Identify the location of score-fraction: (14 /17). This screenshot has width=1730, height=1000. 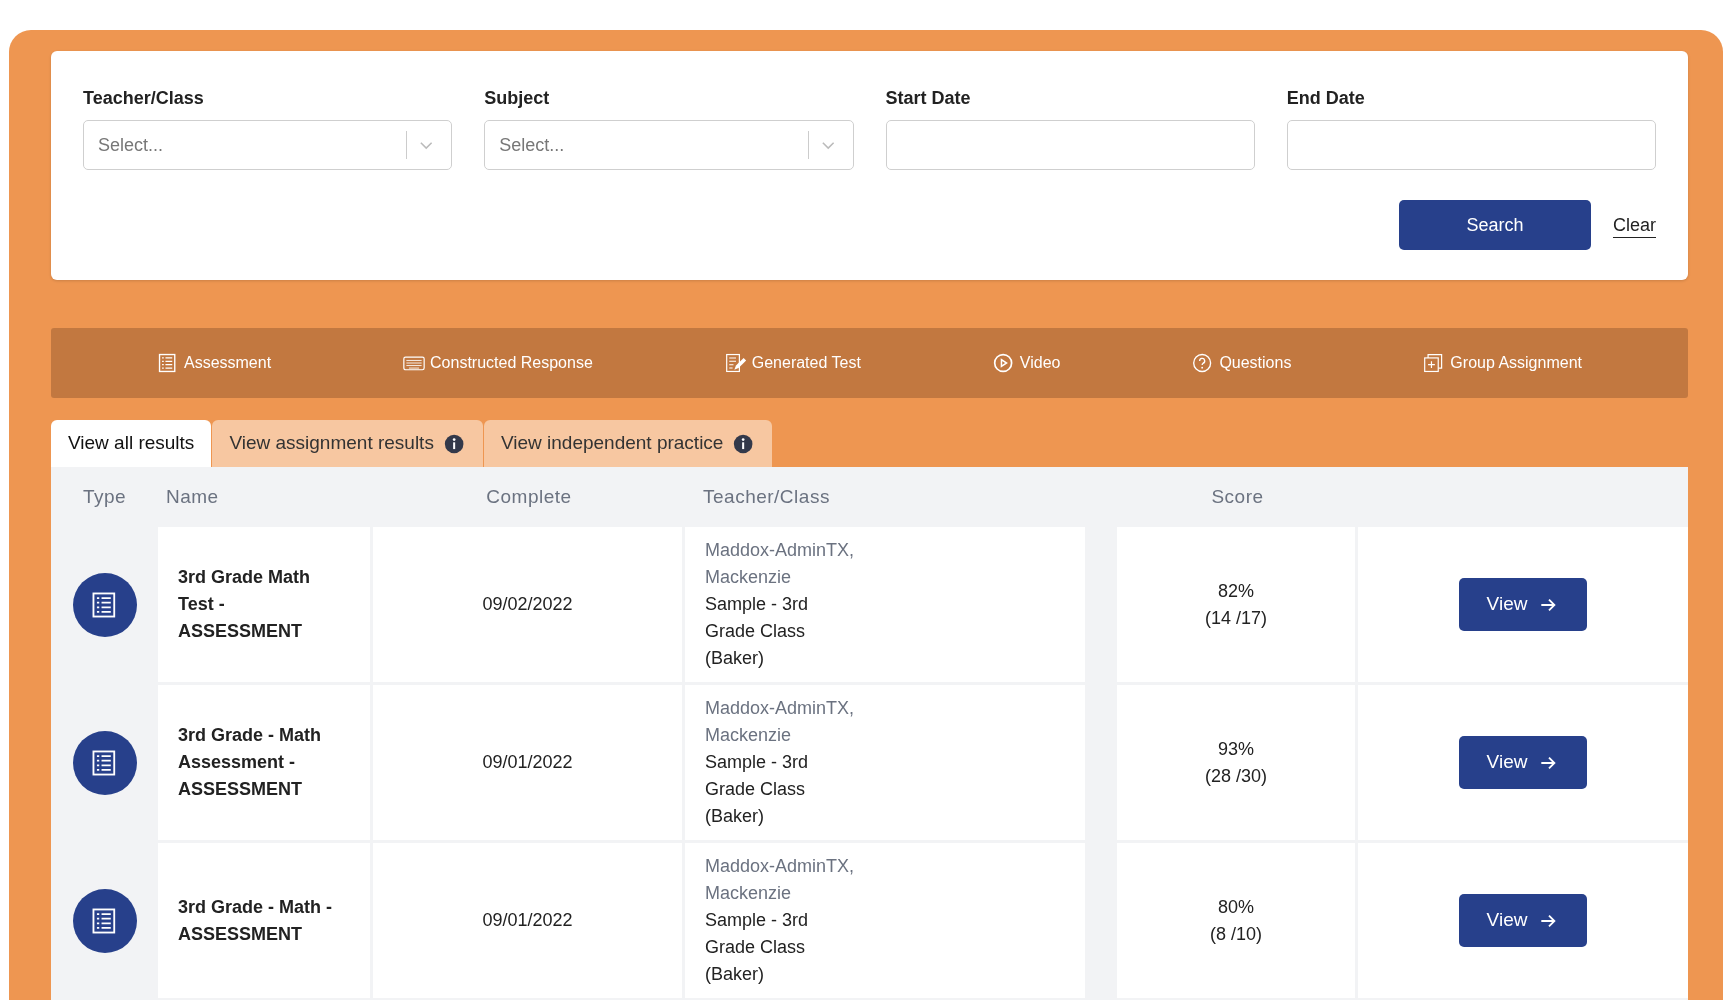
(1235, 618).